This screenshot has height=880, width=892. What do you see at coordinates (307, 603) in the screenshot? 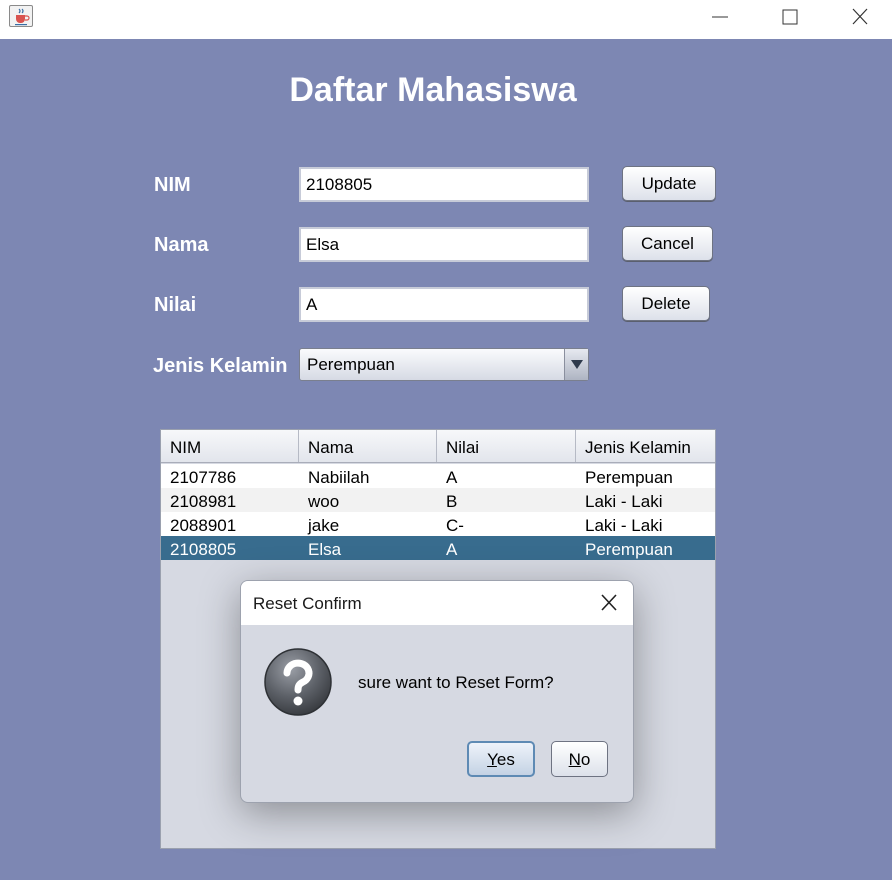
I see `dialog-title: Reset Confirm` at bounding box center [307, 603].